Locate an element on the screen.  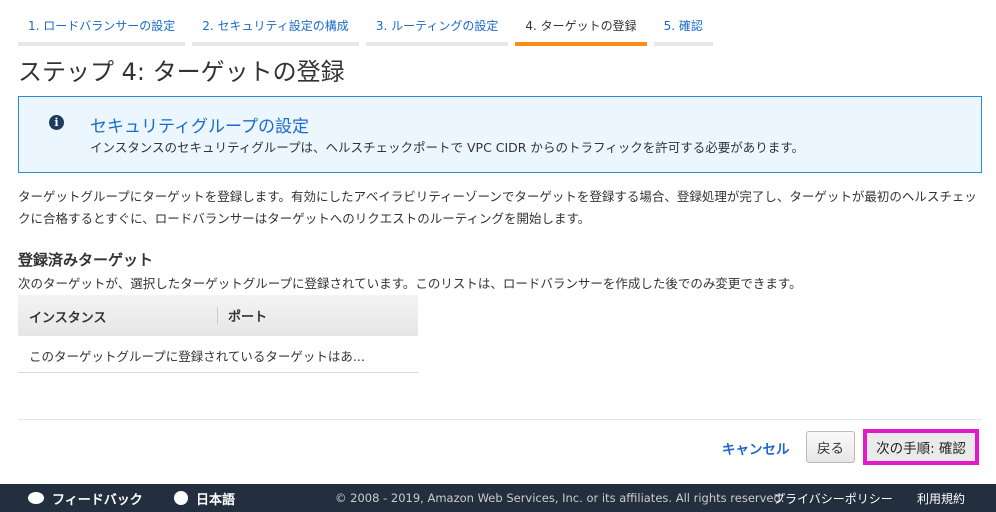
page-title: ステップ 4: ターゲットの登録 is located at coordinates (181, 72).